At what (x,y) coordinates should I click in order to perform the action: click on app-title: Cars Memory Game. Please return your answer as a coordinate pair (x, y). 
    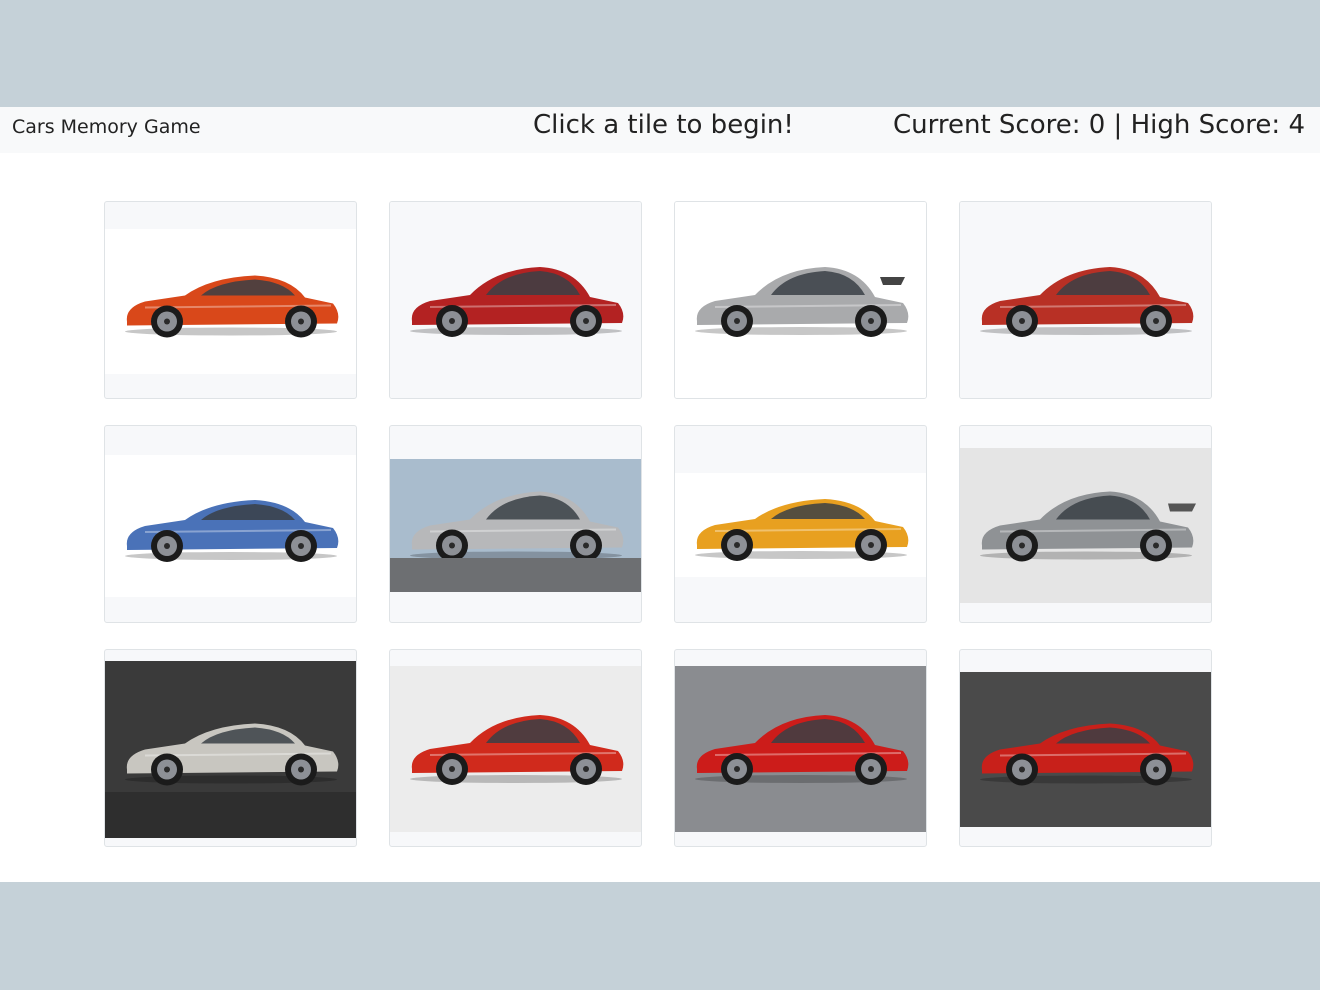
    Looking at the image, I should click on (106, 130).